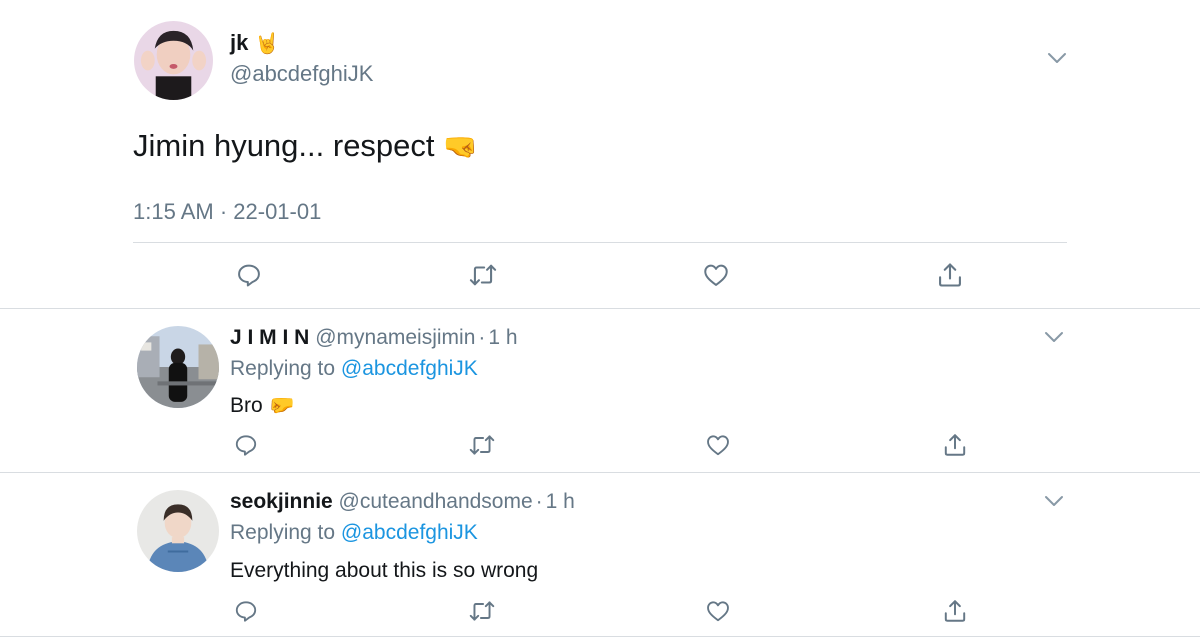  I want to click on tweet-menu-button, so click(1057, 58).